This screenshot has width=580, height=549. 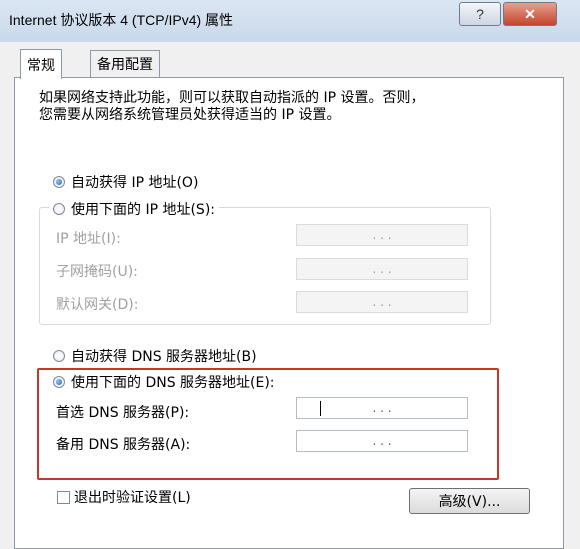 What do you see at coordinates (63, 497) in the screenshot?
I see `checkbox-icon` at bounding box center [63, 497].